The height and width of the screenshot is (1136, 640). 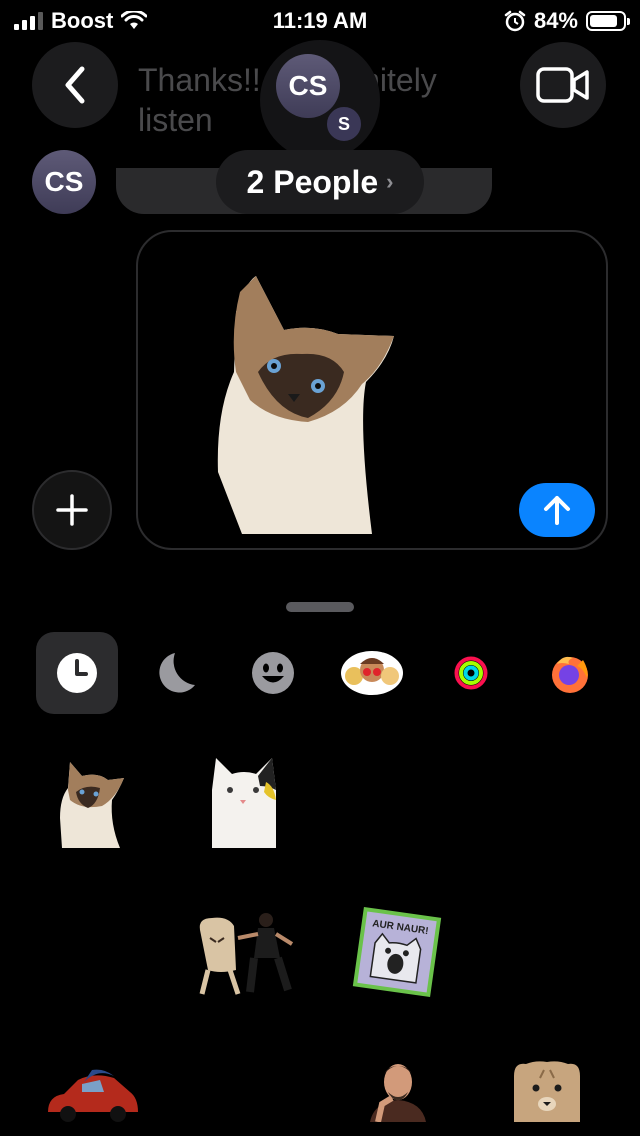 I want to click on plus-icon, so click(x=72, y=510).